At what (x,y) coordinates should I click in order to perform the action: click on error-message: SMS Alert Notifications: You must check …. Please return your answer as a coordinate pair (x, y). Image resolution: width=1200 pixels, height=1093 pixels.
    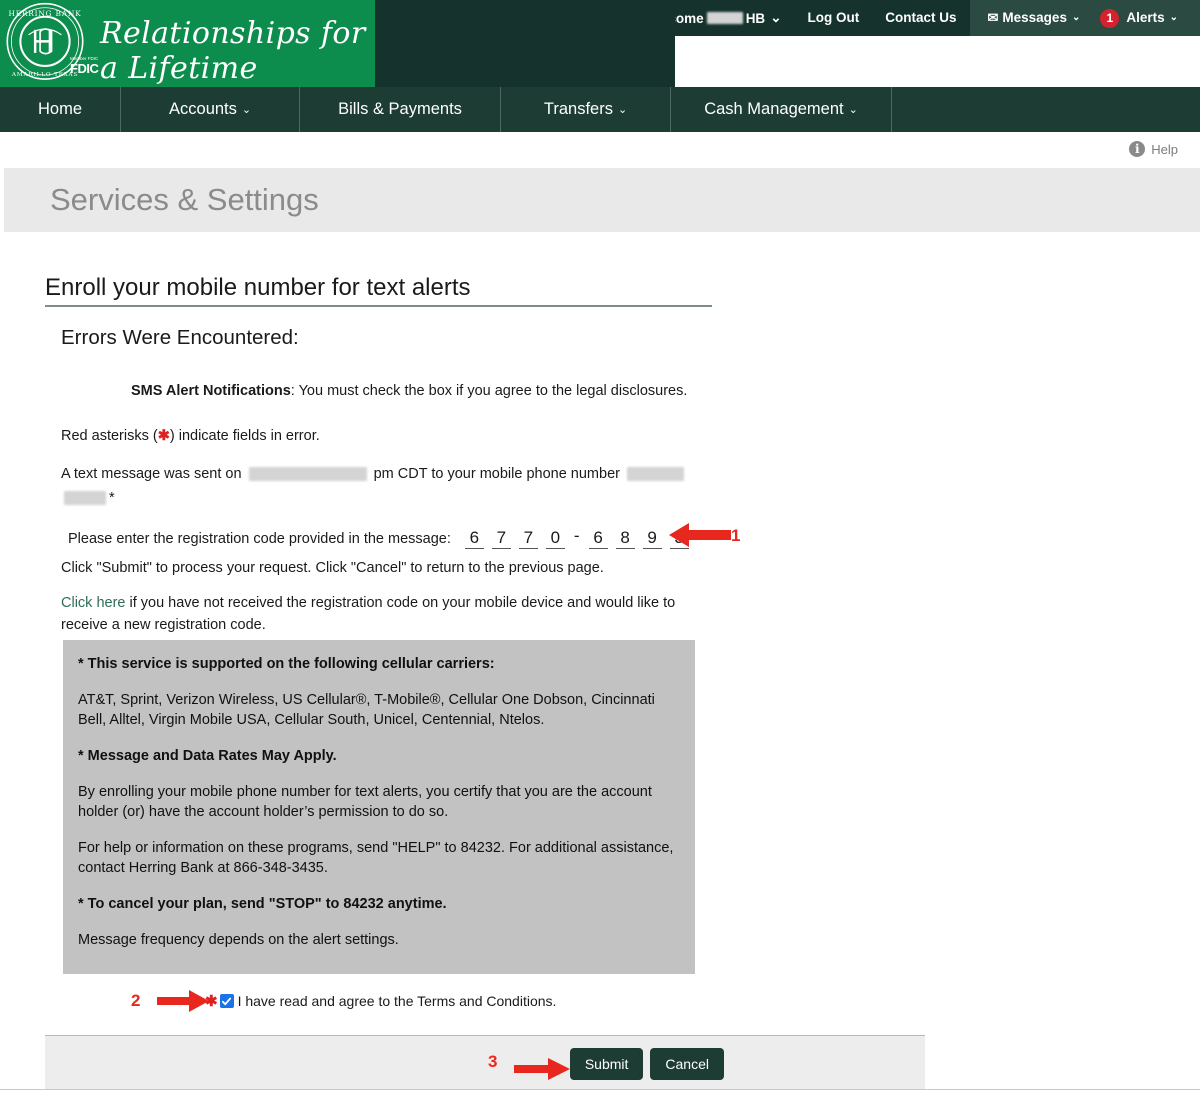
    Looking at the image, I should click on (409, 391).